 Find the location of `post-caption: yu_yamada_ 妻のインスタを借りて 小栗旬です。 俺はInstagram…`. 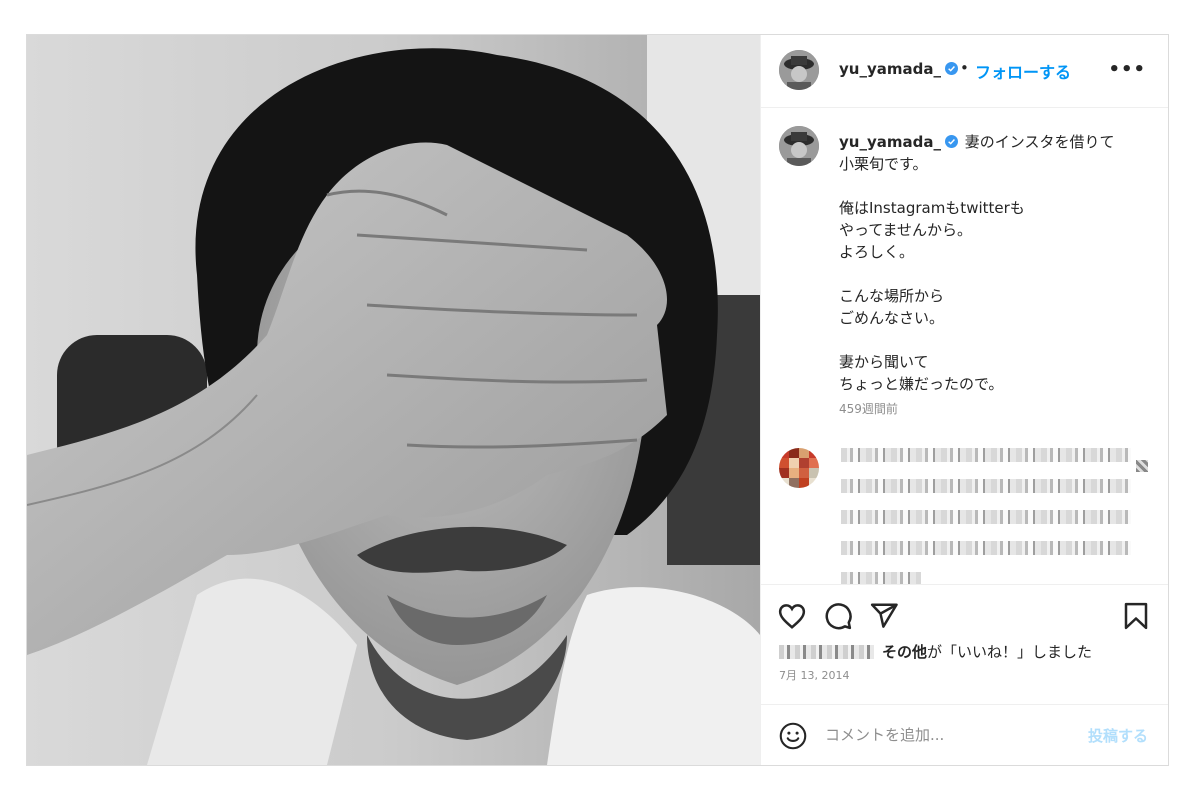

post-caption: yu_yamada_ 妻のインスタを借りて 小栗旬です。 俺はInstagram… is located at coordinates (994, 263).